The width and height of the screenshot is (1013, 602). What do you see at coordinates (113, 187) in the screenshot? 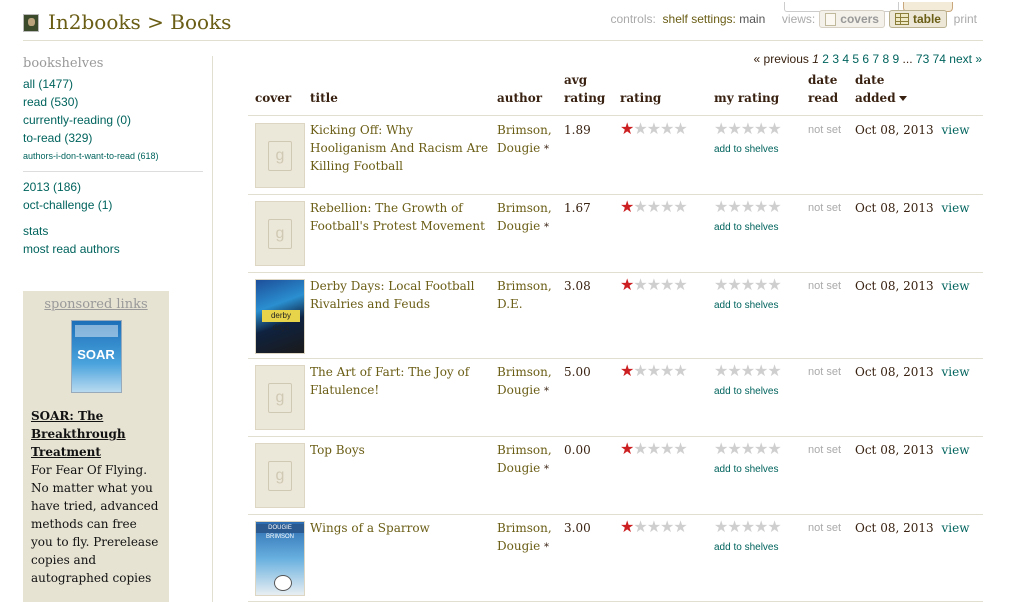
I see `shelf-2013: 2013 (186)` at bounding box center [113, 187].